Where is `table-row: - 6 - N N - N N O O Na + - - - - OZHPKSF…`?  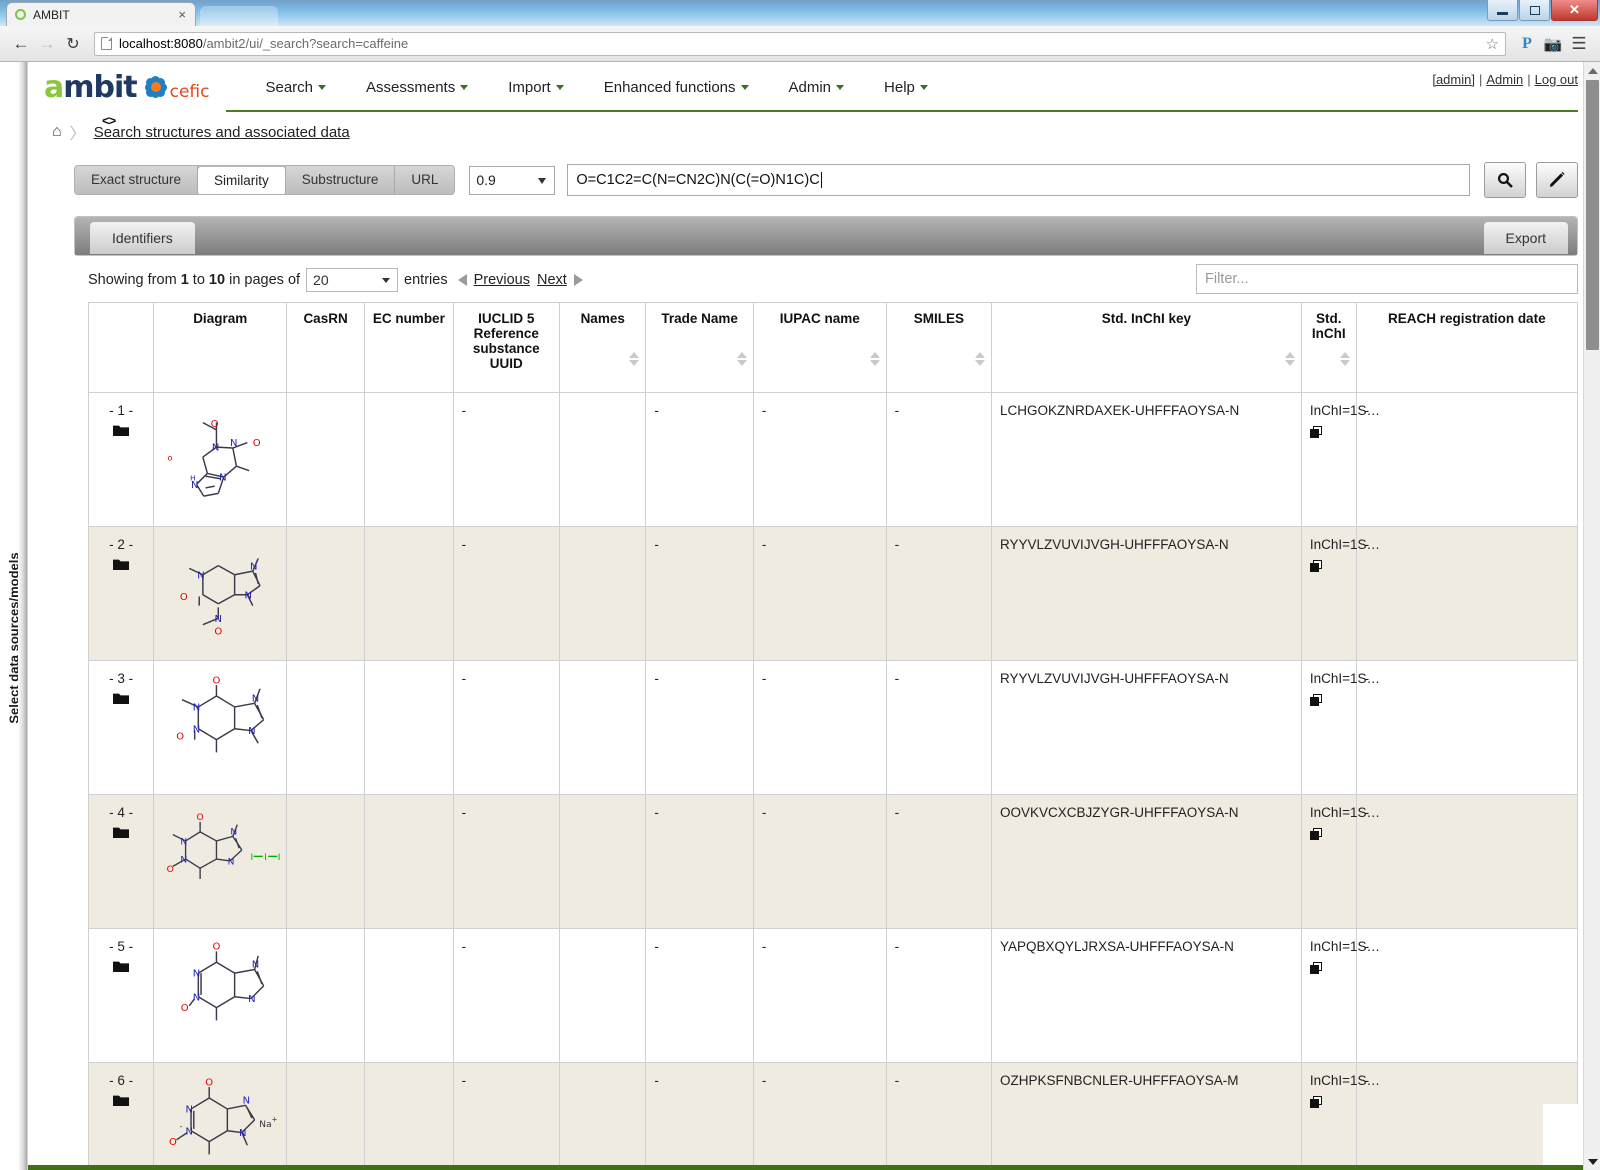
table-row: - 6 - N N - N N O O Na + - - - - OZHPKSF… is located at coordinates (833, 1116).